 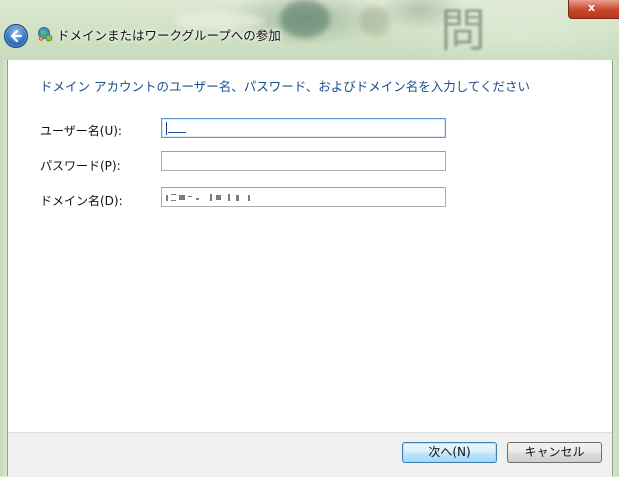 I want to click on domain-label: ドメイン名(D):, so click(x=81, y=201).